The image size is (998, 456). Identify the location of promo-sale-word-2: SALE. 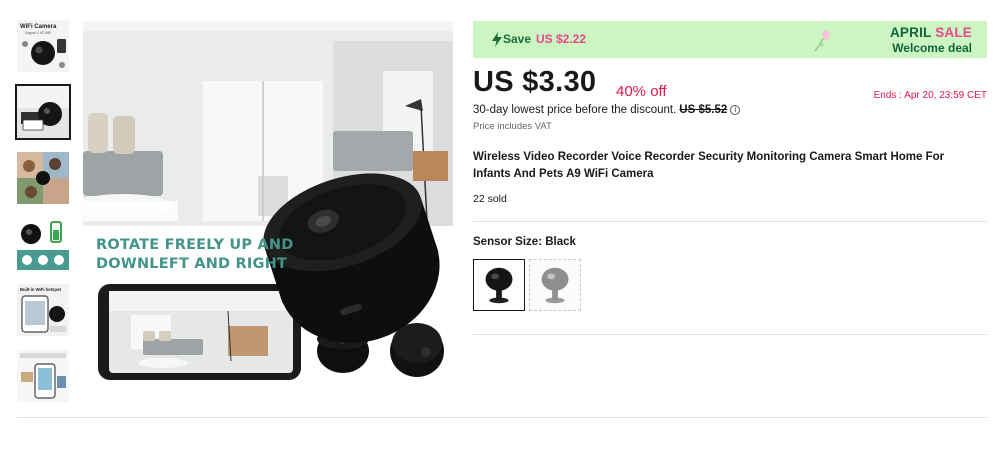
(953, 32).